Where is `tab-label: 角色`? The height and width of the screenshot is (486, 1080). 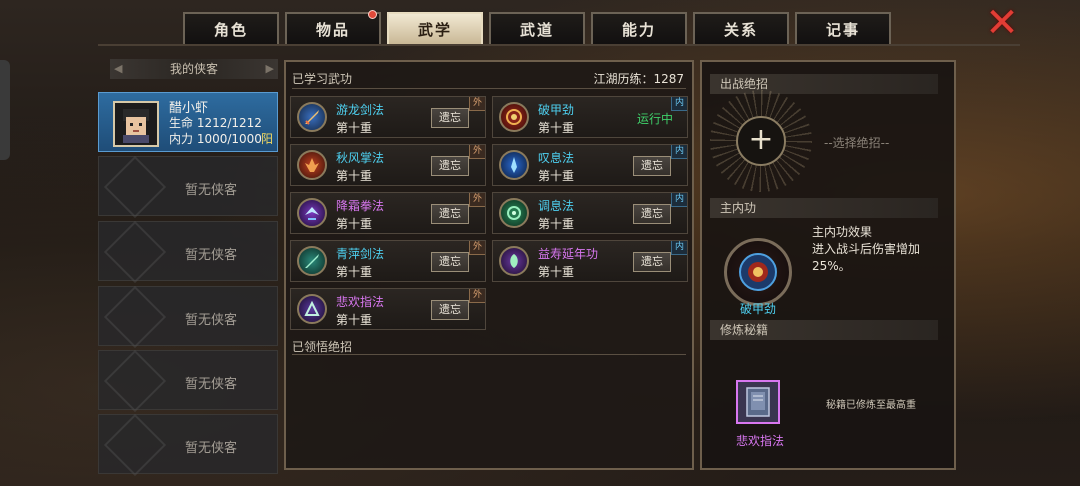
tab-label: 角色 is located at coordinates (230, 29).